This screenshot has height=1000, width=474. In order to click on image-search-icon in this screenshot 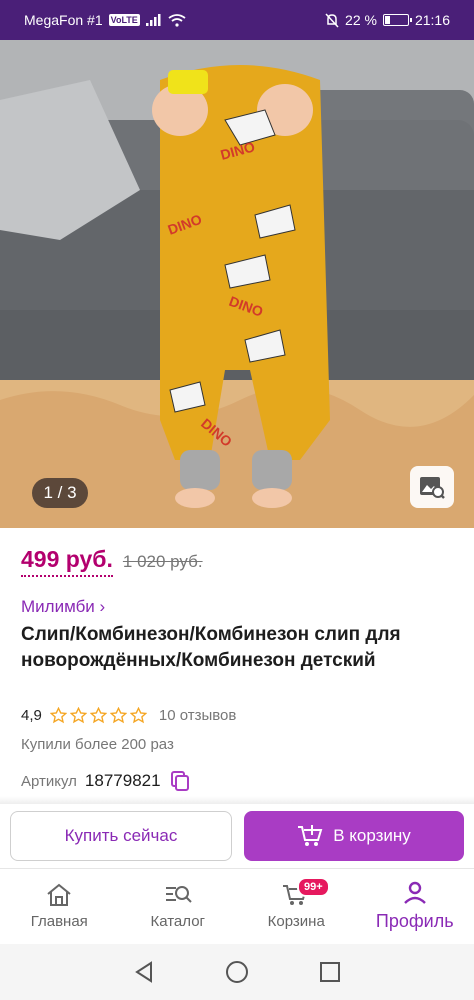, I will do `click(432, 488)`.